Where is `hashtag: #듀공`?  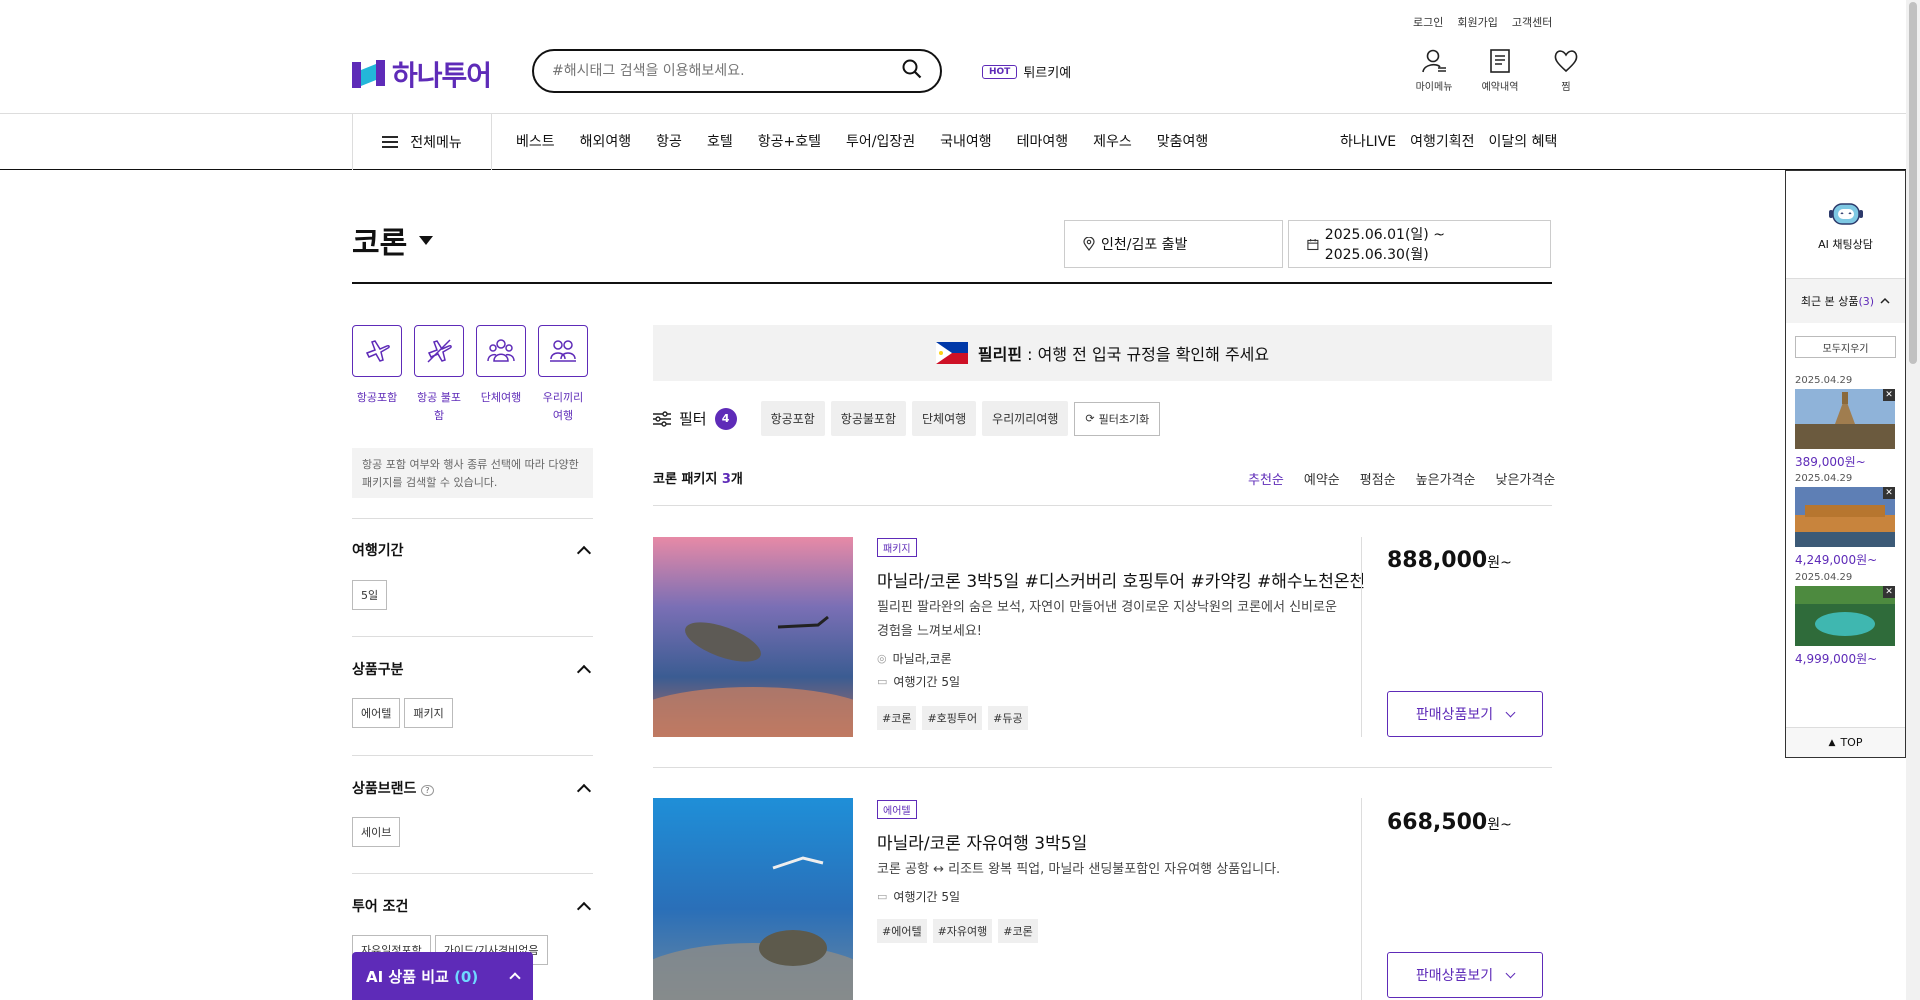
hashtag: #듀공 is located at coordinates (1008, 718).